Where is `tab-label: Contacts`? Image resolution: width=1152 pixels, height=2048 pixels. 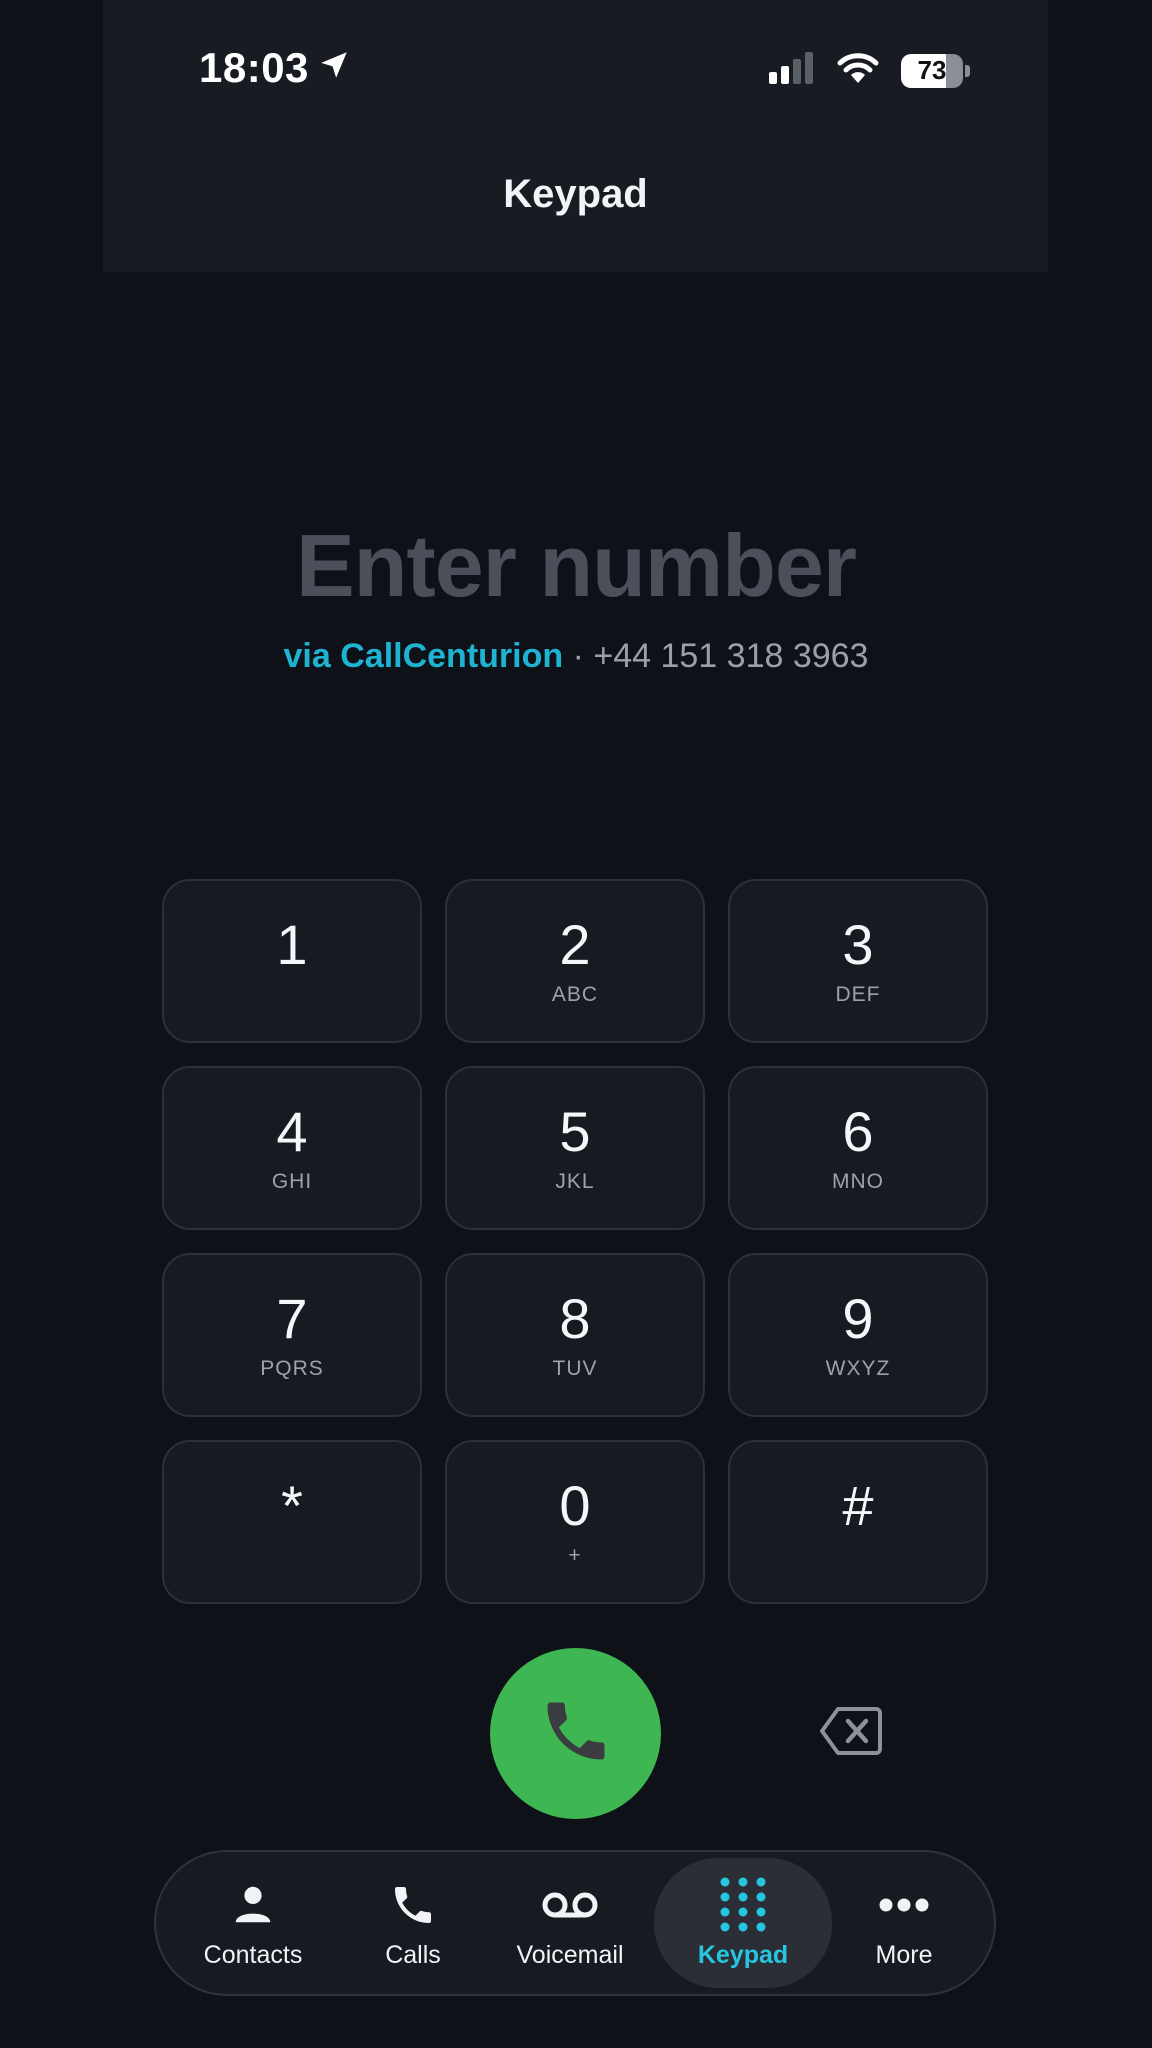 tab-label: Contacts is located at coordinates (253, 1954).